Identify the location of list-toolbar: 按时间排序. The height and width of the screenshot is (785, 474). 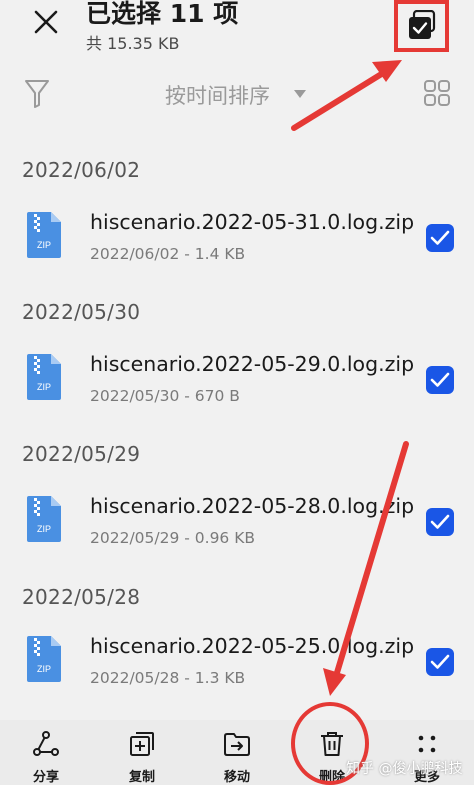
(237, 96).